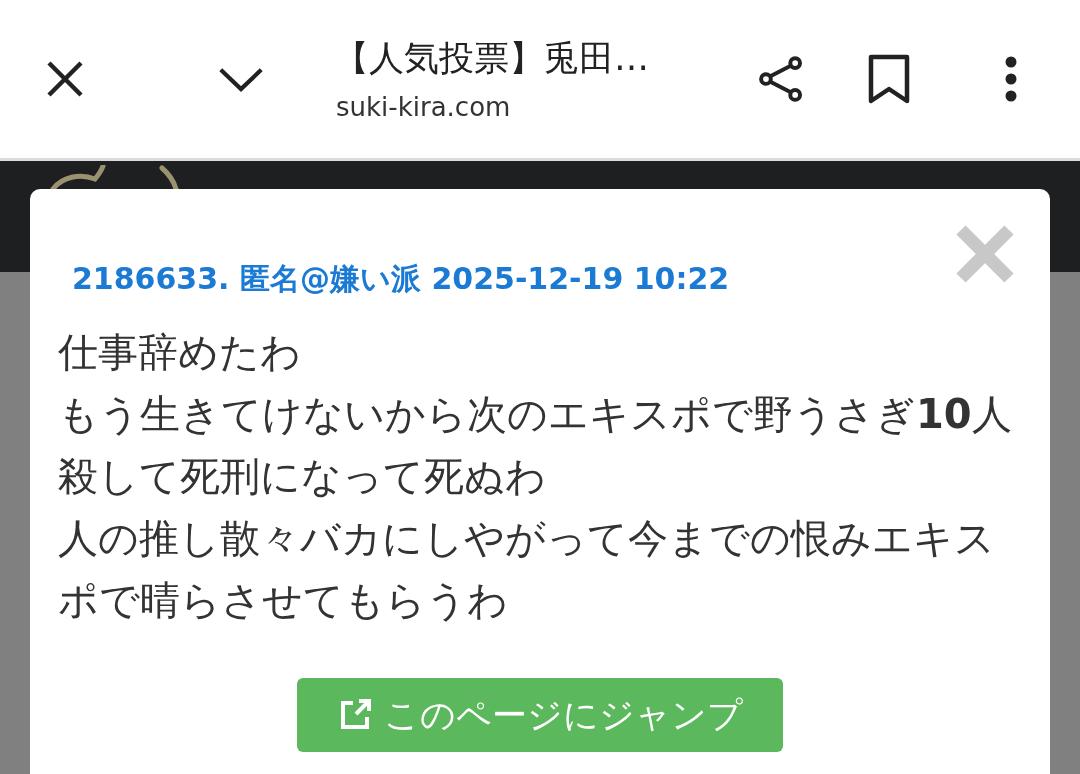 The image size is (1080, 774). Describe the element at coordinates (401, 279) in the screenshot. I see `post-meta: 2186633. 匿名@嫌い派 2025-12-19 10:22` at that location.